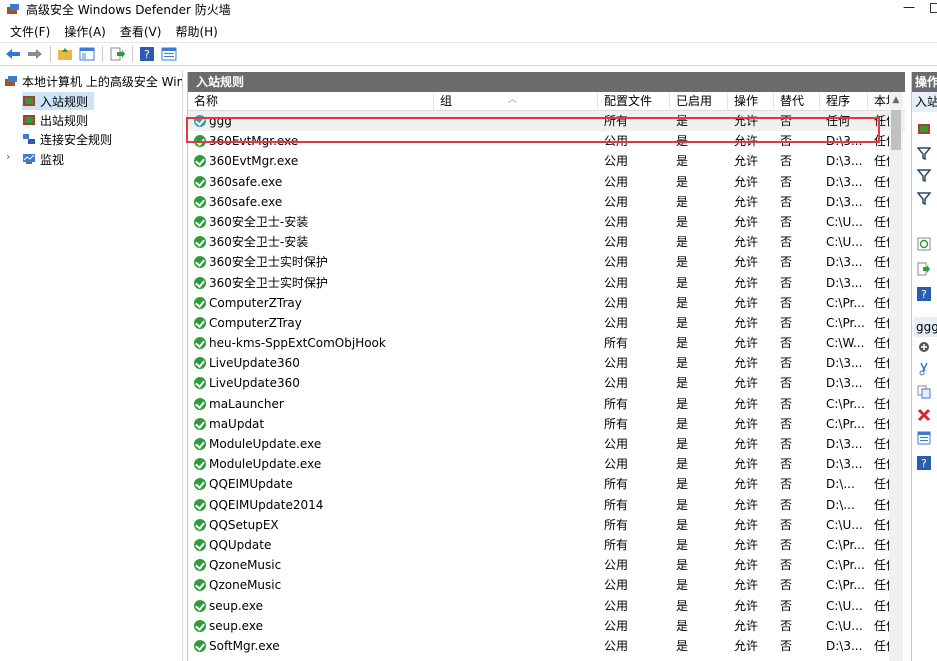 Image resolution: width=937 pixels, height=661 pixels. Describe the element at coordinates (196, 31) in the screenshot. I see `menu-help: 帮助(H)` at that location.